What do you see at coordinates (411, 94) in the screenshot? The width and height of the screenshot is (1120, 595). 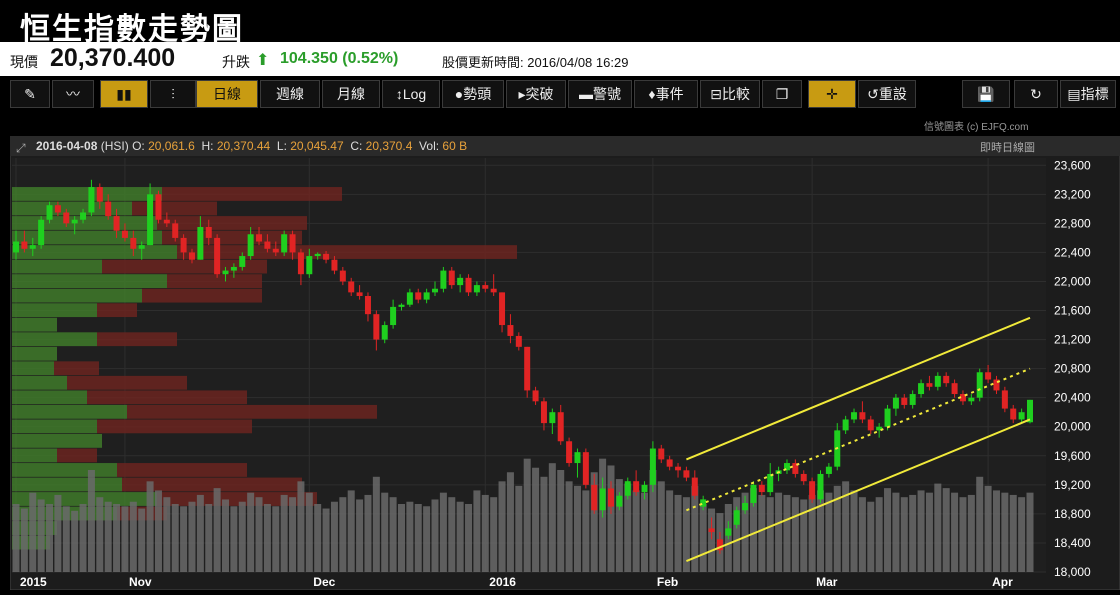 I see `log-button: ↕Log` at bounding box center [411, 94].